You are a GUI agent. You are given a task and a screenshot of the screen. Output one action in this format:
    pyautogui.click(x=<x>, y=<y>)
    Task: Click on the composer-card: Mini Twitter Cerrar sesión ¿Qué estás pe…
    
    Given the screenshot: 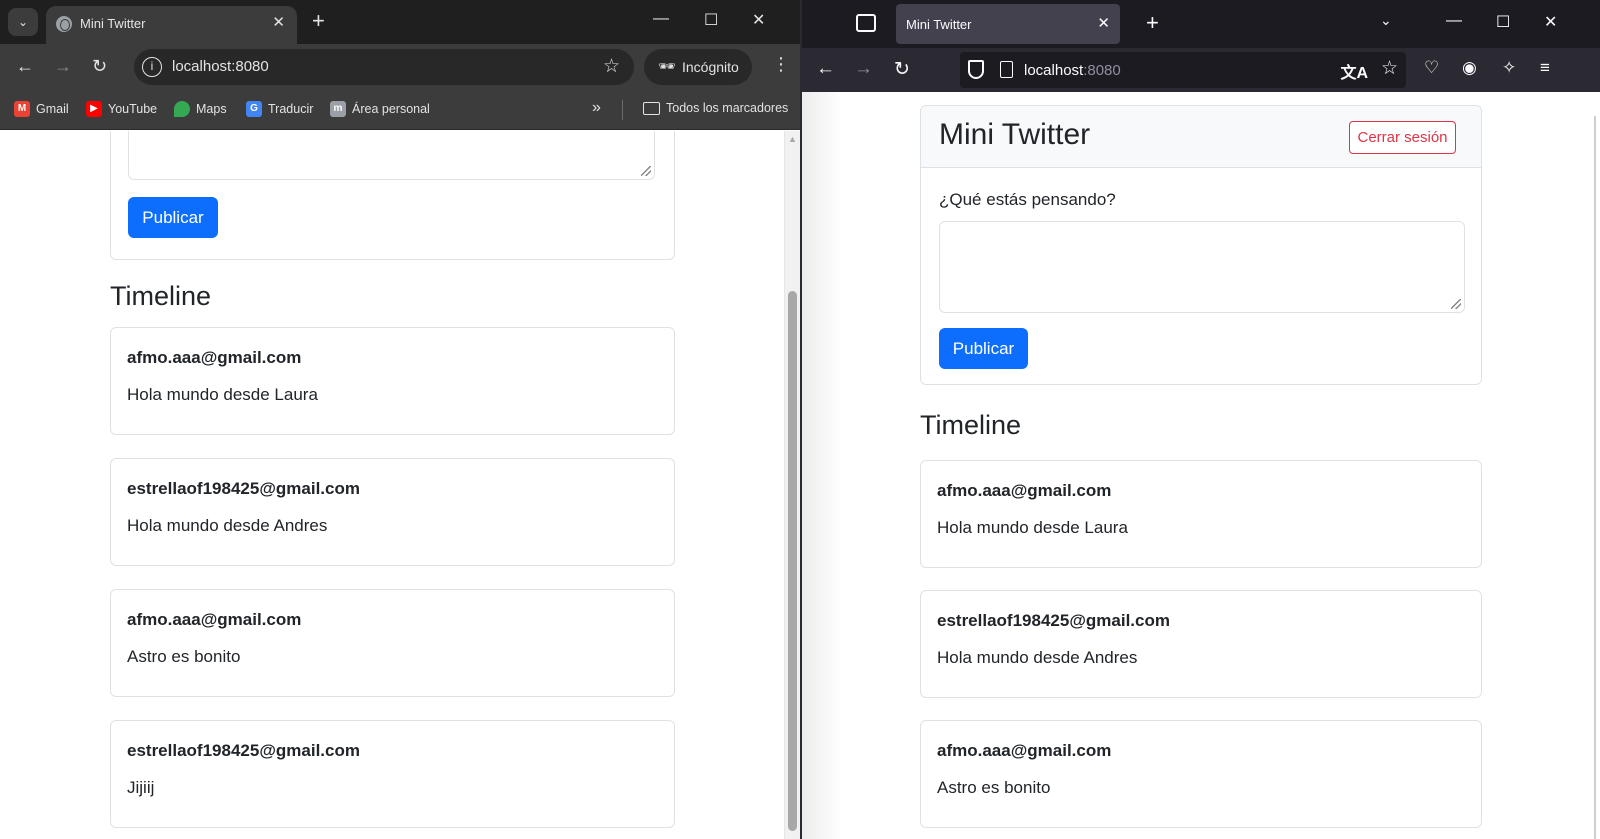 What is the action you would take?
    pyautogui.click(x=1201, y=245)
    